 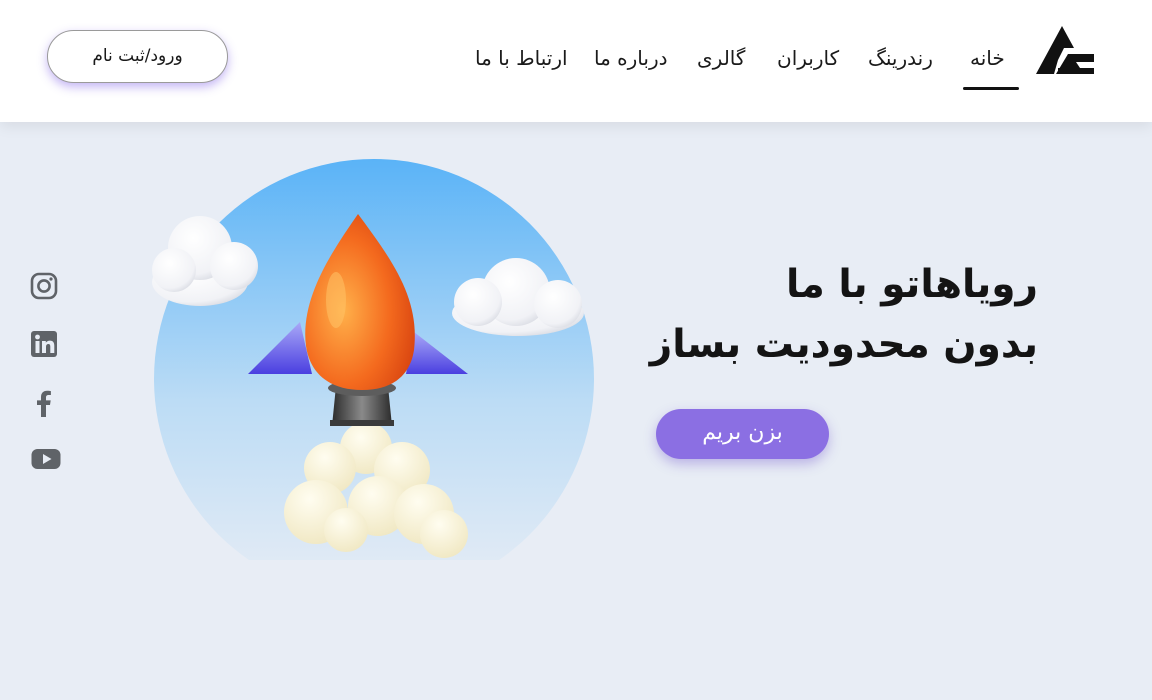 What do you see at coordinates (44, 344) in the screenshot?
I see `linkedin-icon` at bounding box center [44, 344].